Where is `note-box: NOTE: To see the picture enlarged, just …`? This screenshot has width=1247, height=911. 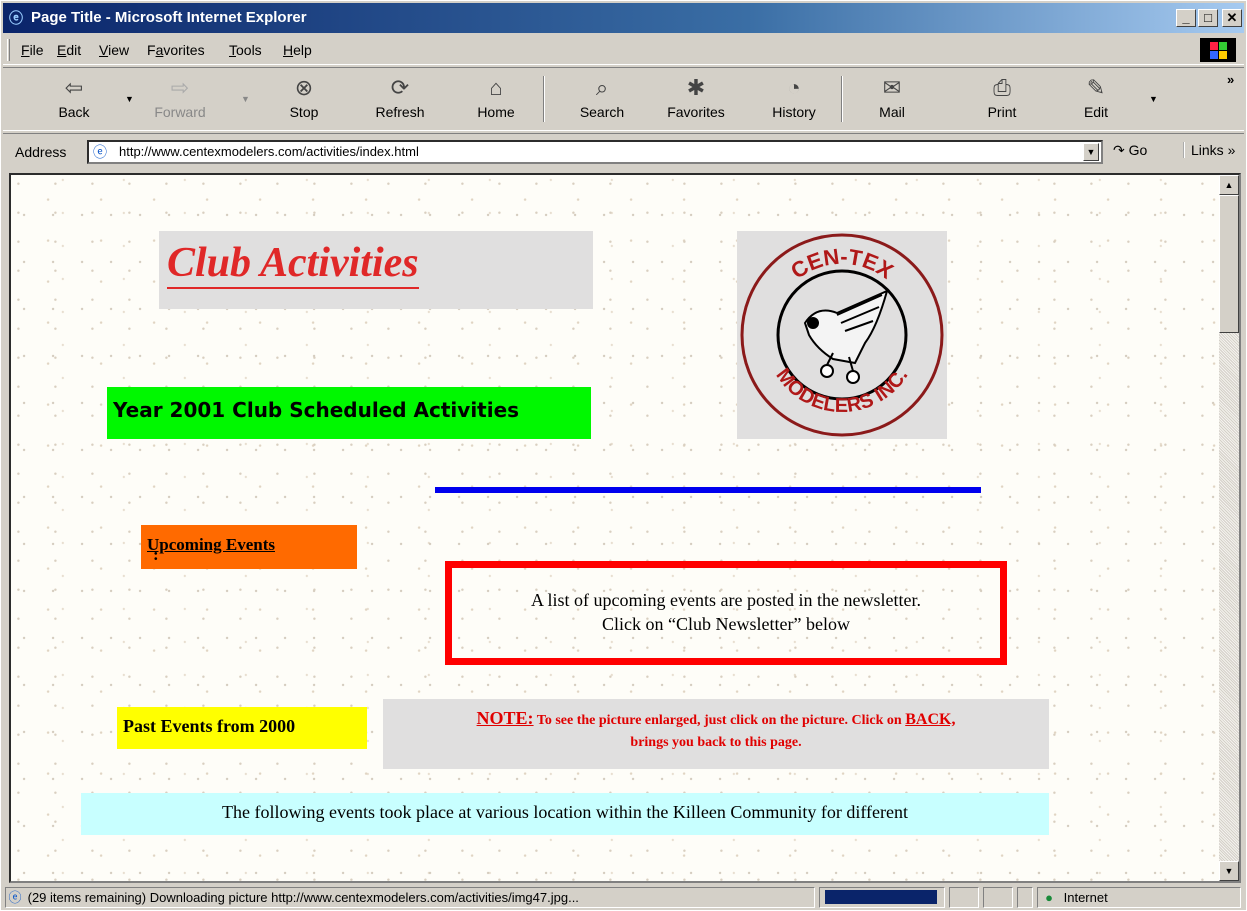 note-box: NOTE: To see the picture enlarged, just … is located at coordinates (716, 734).